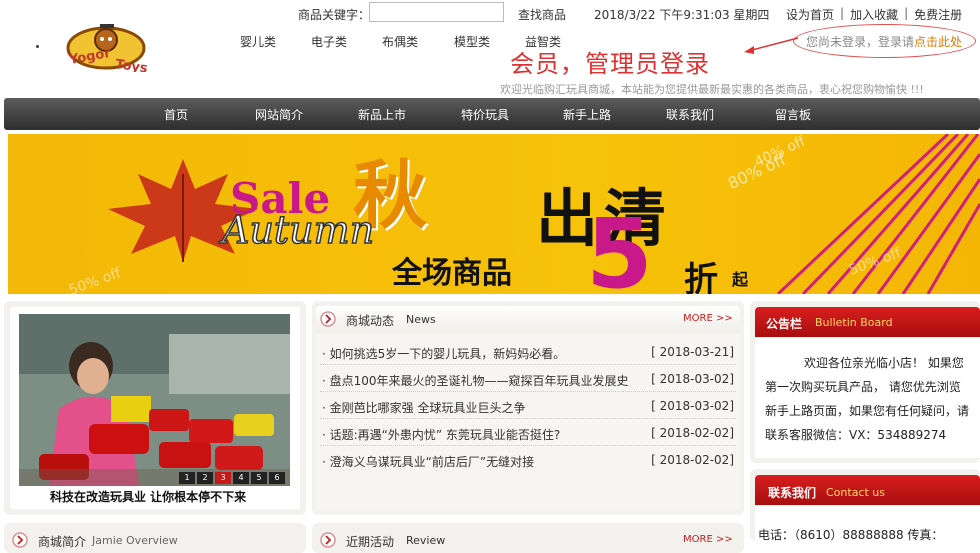  I want to click on photo-pager: 1 2 3 4 5 6, so click(232, 478).